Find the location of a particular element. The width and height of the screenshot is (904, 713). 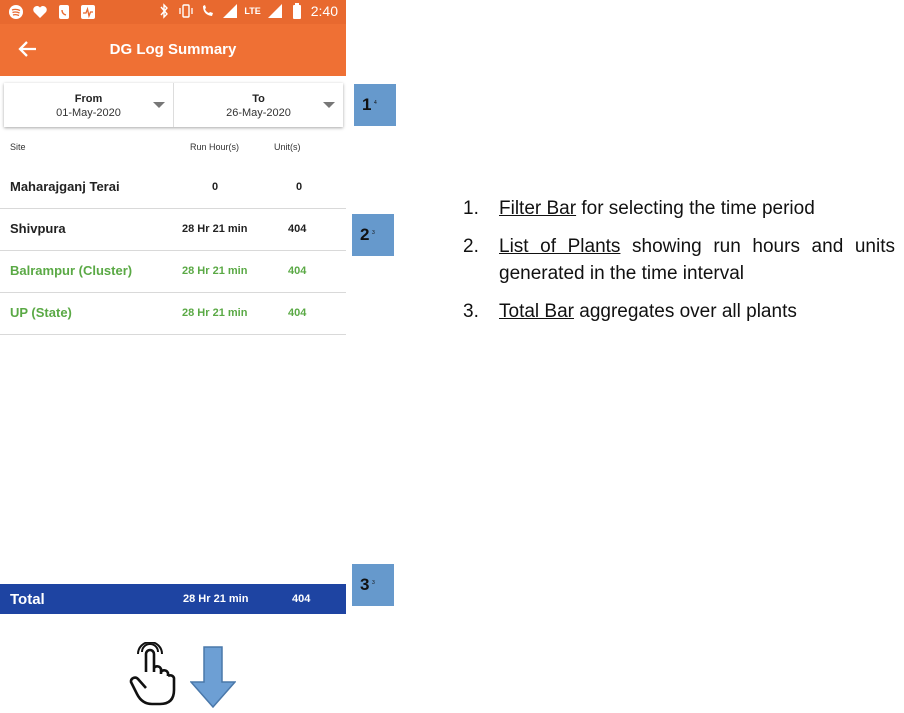

to-value: 26-May-2020 is located at coordinates (258, 113).